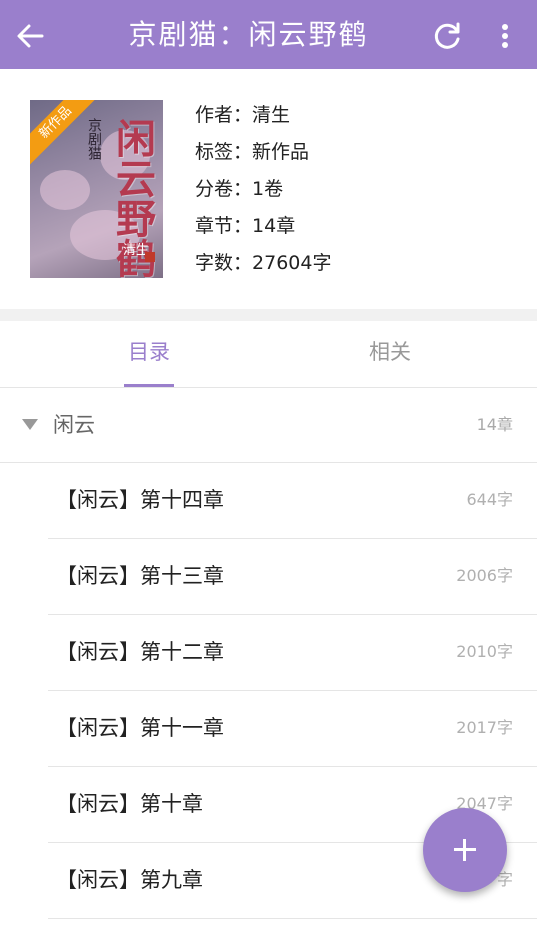  I want to click on arrow-left-icon, so click(30, 36).